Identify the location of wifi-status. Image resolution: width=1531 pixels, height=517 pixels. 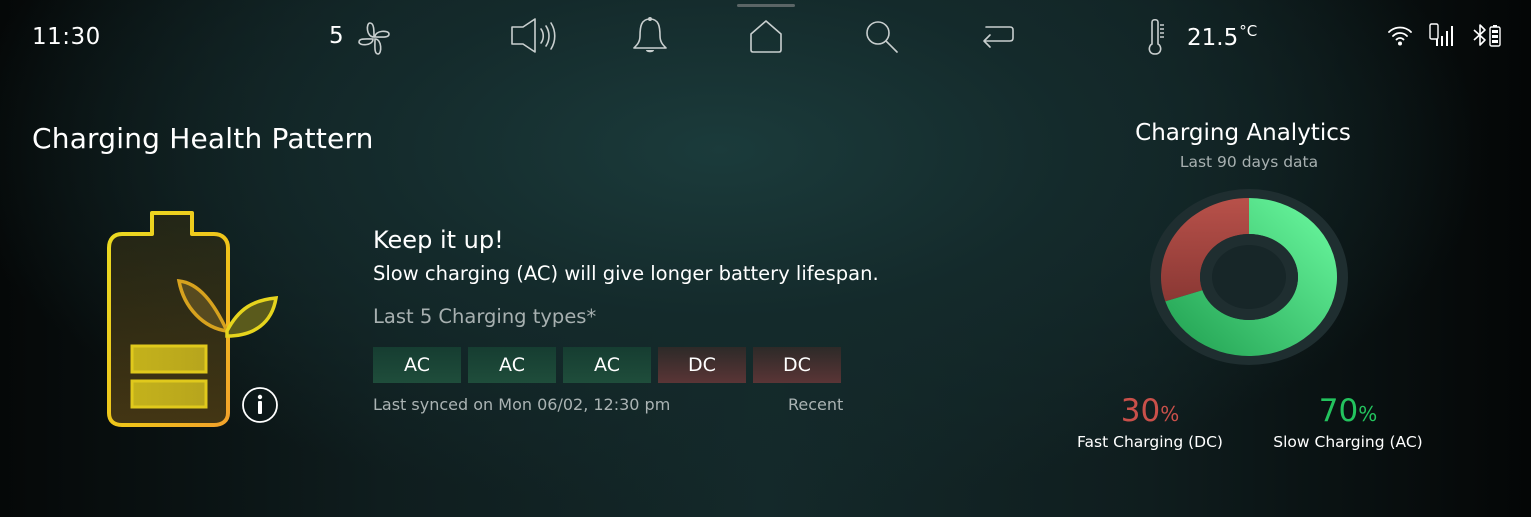
(1400, 36).